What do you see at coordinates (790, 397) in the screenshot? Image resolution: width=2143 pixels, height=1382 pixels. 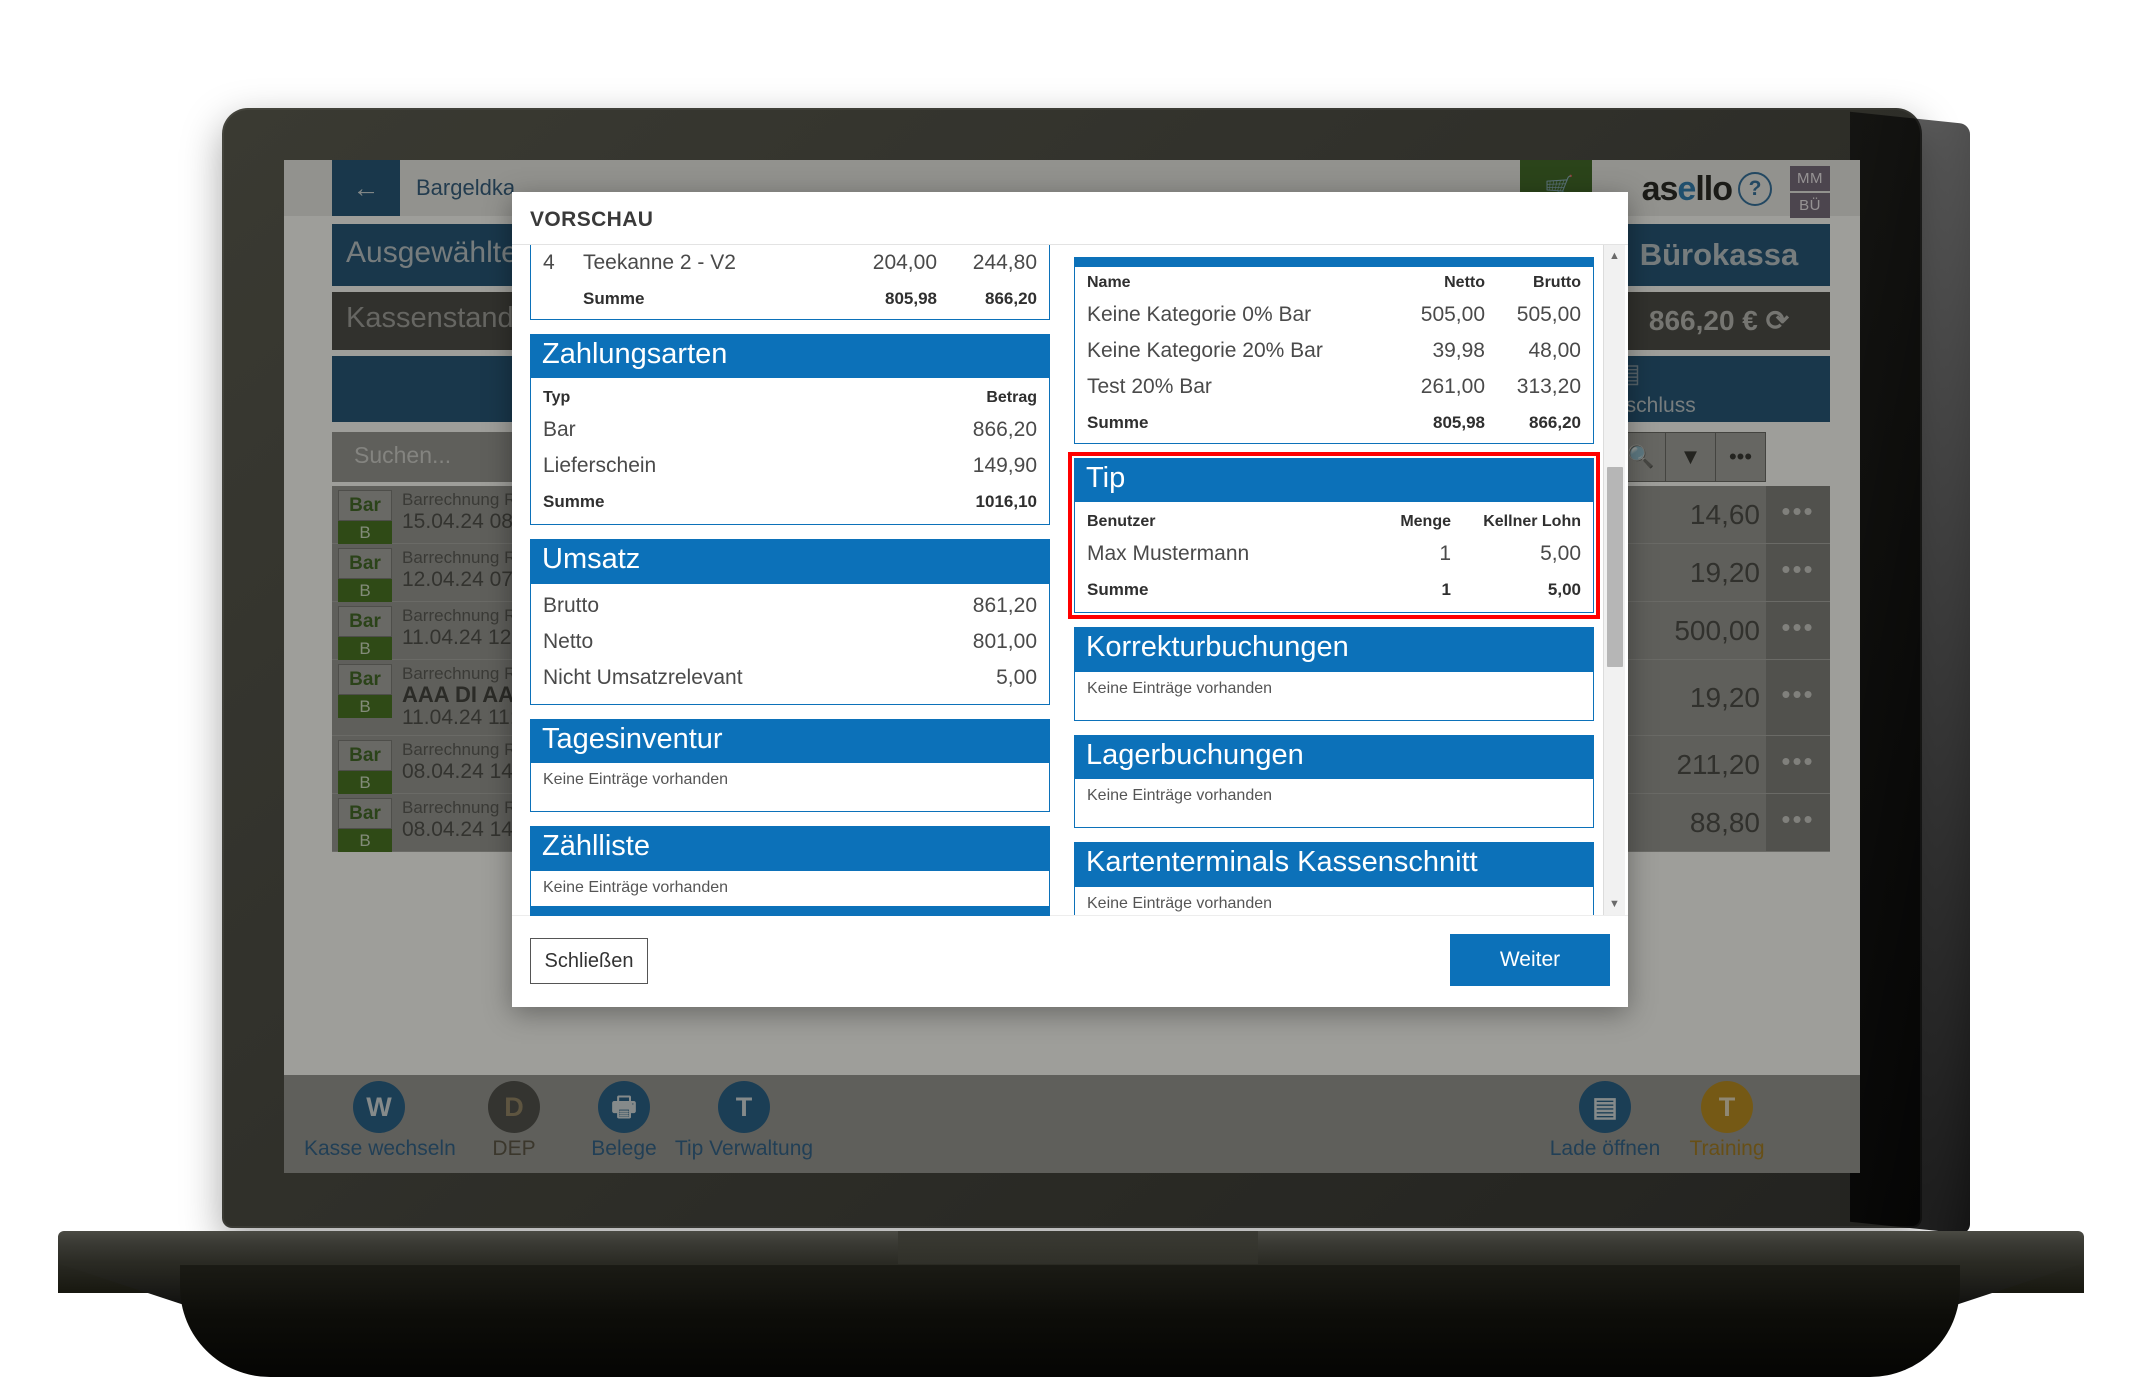 I see `table-header-row: Typ Betrag` at bounding box center [790, 397].